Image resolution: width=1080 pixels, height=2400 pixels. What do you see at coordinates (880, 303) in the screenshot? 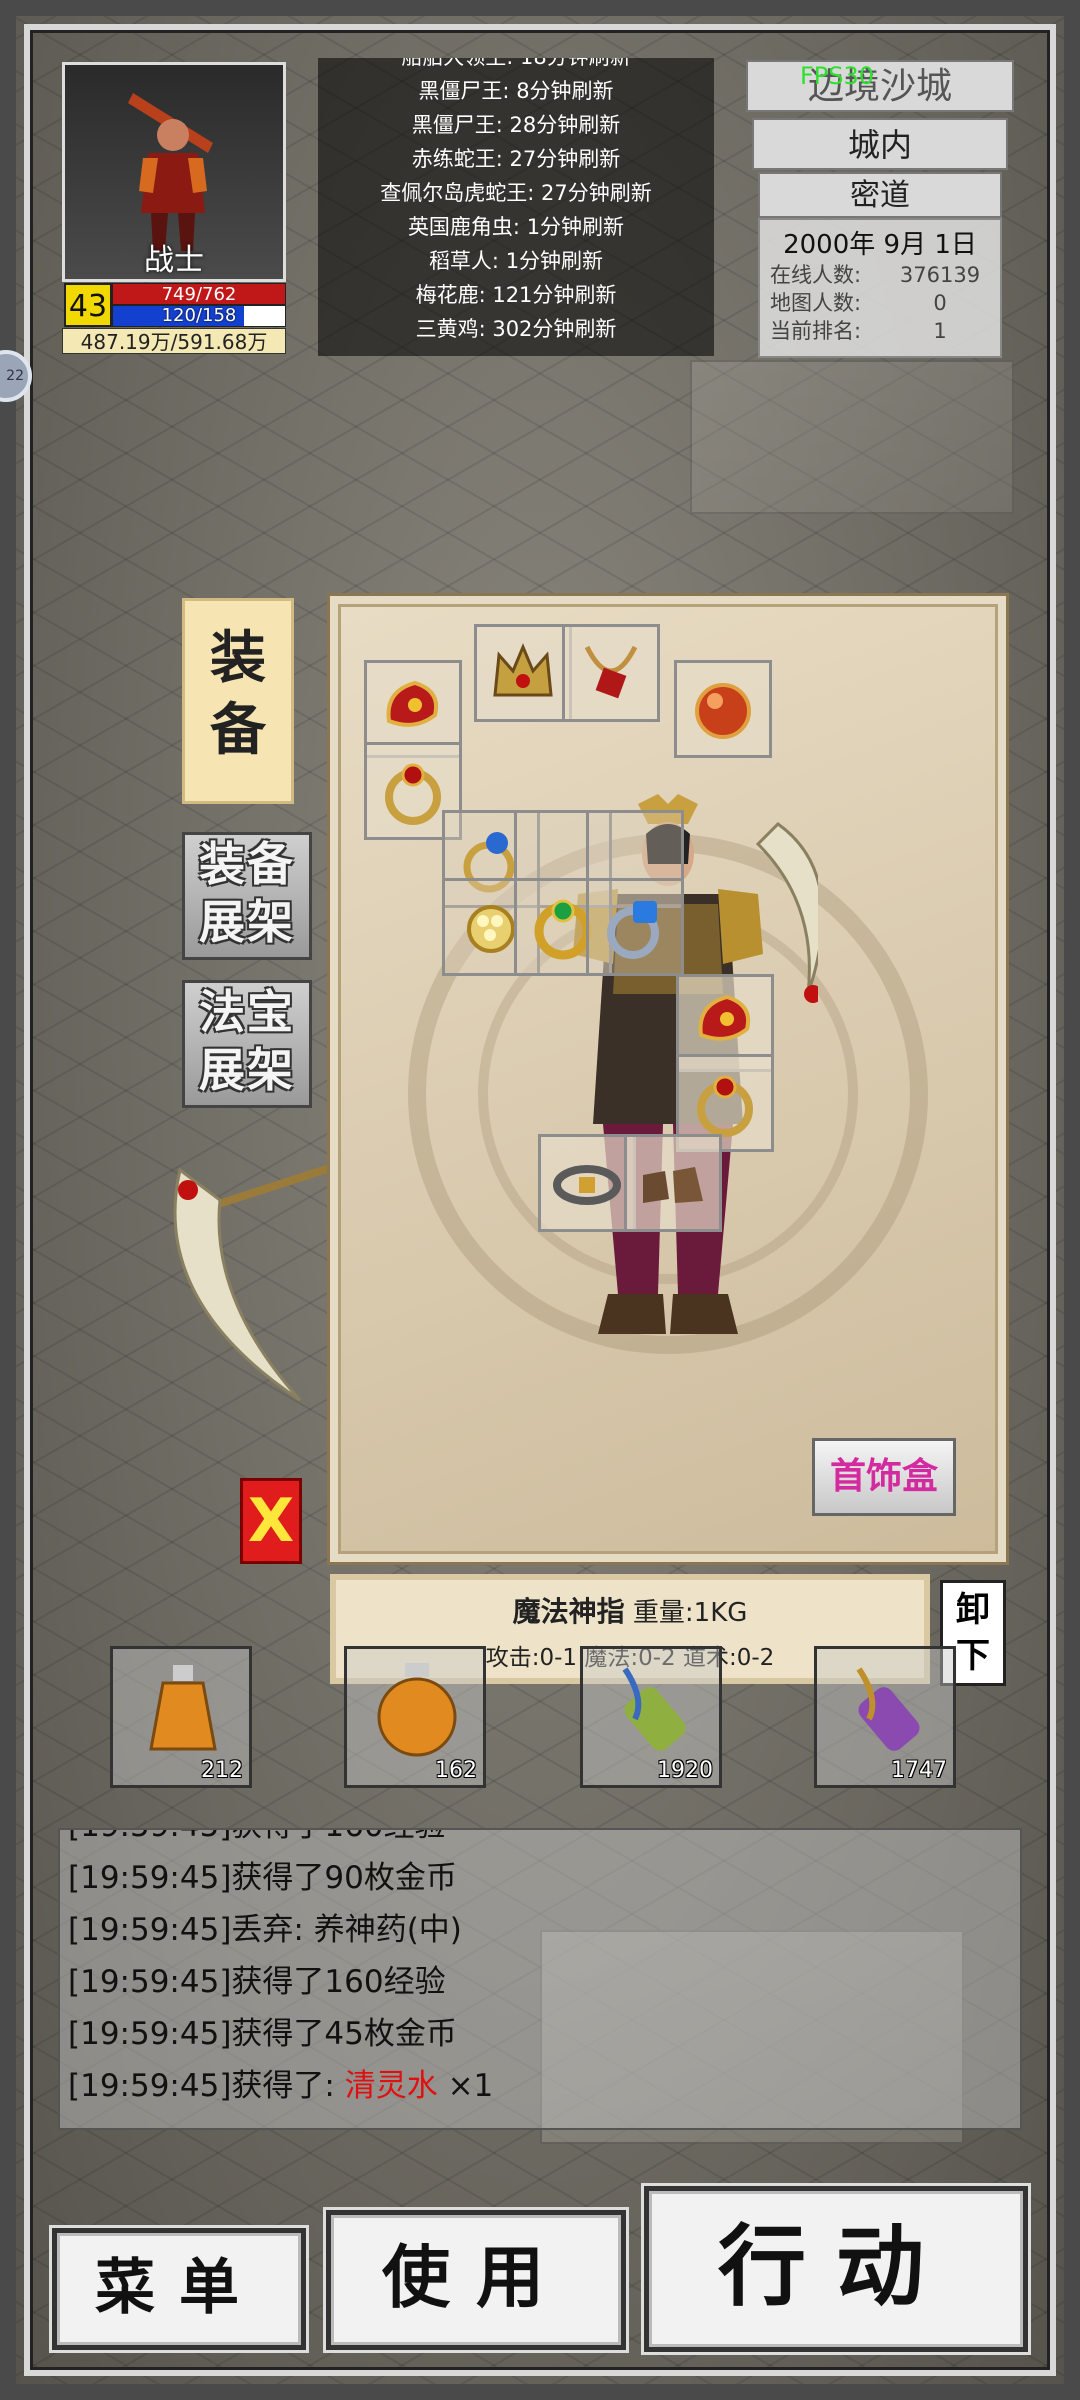
I see `map-count-row: 地图人数: 0` at bounding box center [880, 303].